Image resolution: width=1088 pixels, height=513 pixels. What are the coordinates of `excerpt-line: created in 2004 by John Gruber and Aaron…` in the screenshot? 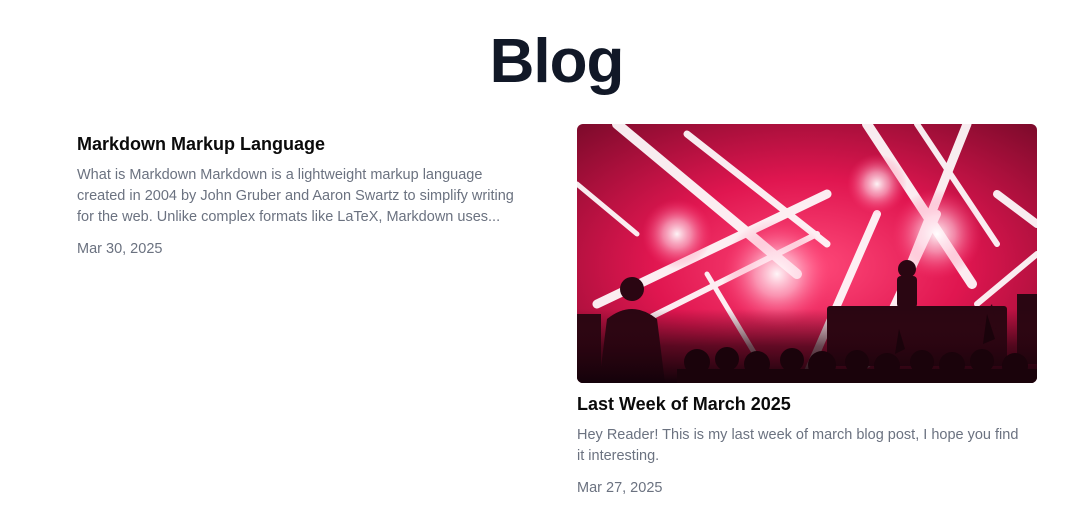 It's located at (295, 196).